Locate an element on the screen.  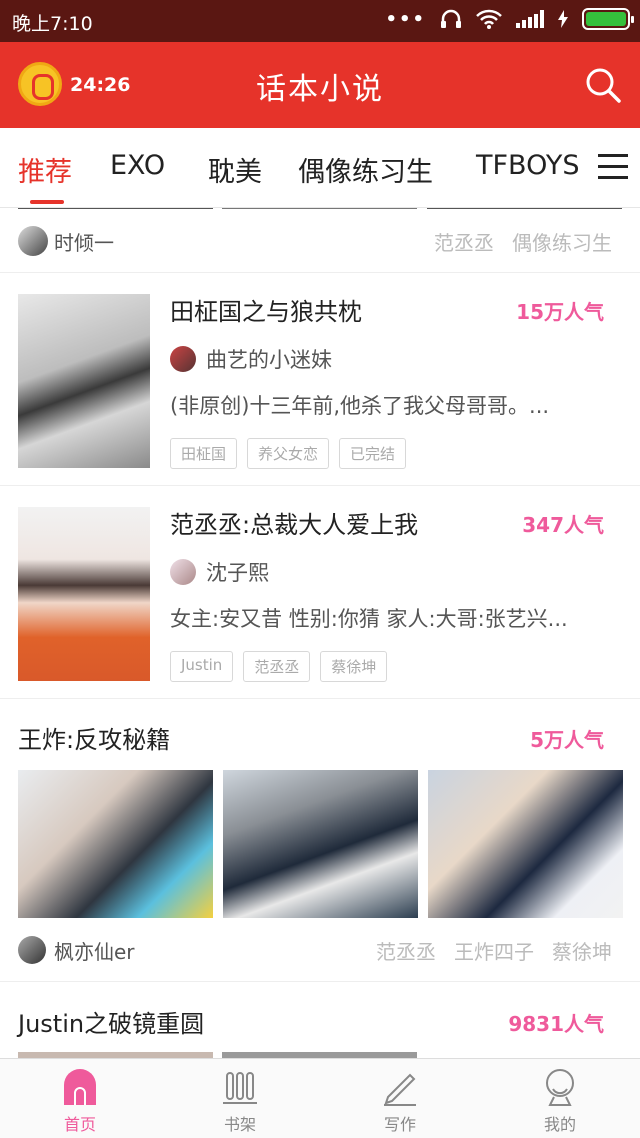
popularity-count: 9831人气 is located at coordinates (556, 1024).